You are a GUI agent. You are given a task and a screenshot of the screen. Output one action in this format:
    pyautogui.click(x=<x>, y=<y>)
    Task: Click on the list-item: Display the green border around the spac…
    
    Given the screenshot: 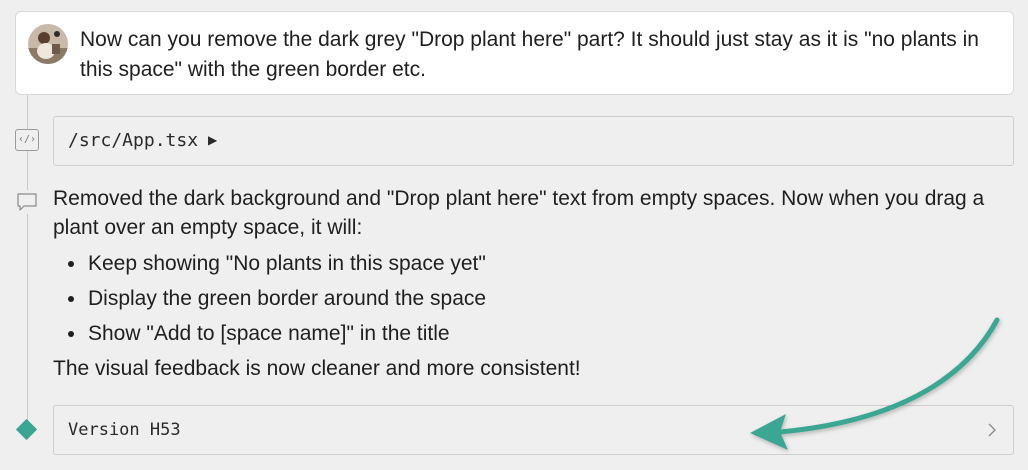 What is the action you would take?
    pyautogui.click(x=540, y=298)
    